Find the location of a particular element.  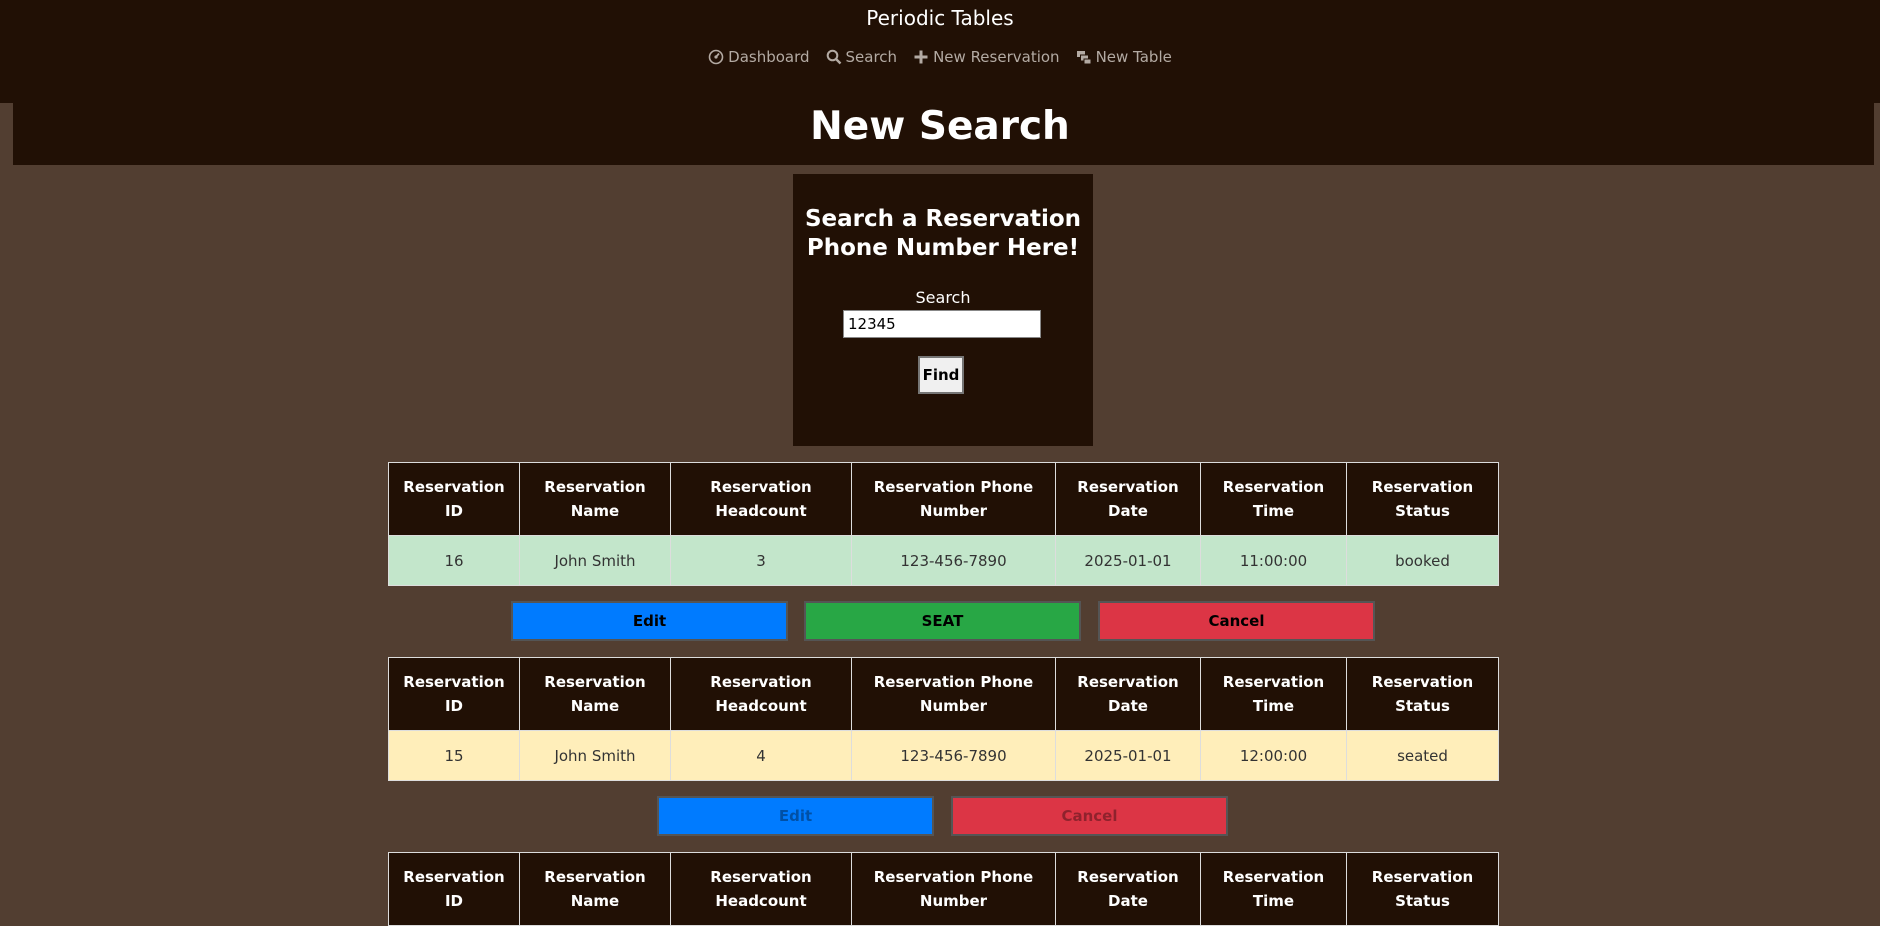

cell-status: booked is located at coordinates (1422, 560).